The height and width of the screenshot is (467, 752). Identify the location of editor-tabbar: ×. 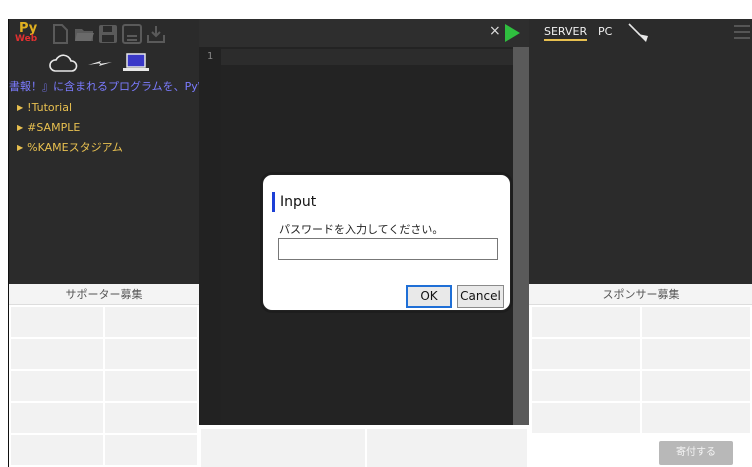
(364, 33).